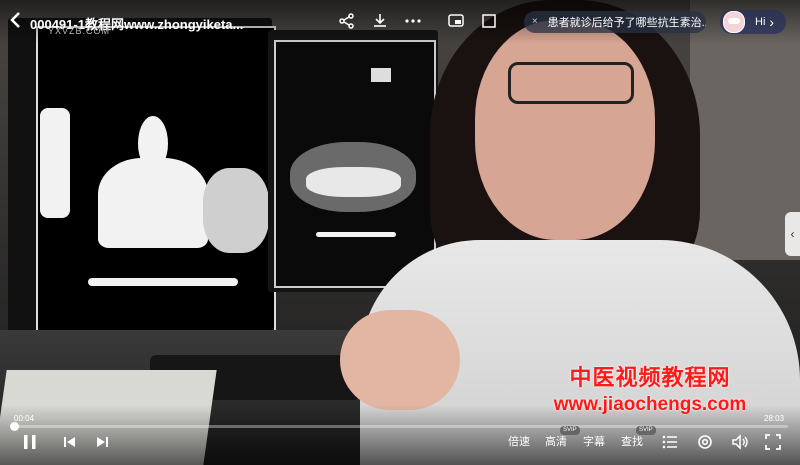 The width and height of the screenshot is (800, 465). I want to click on quality-svip-badge: SVIP, so click(570, 430).